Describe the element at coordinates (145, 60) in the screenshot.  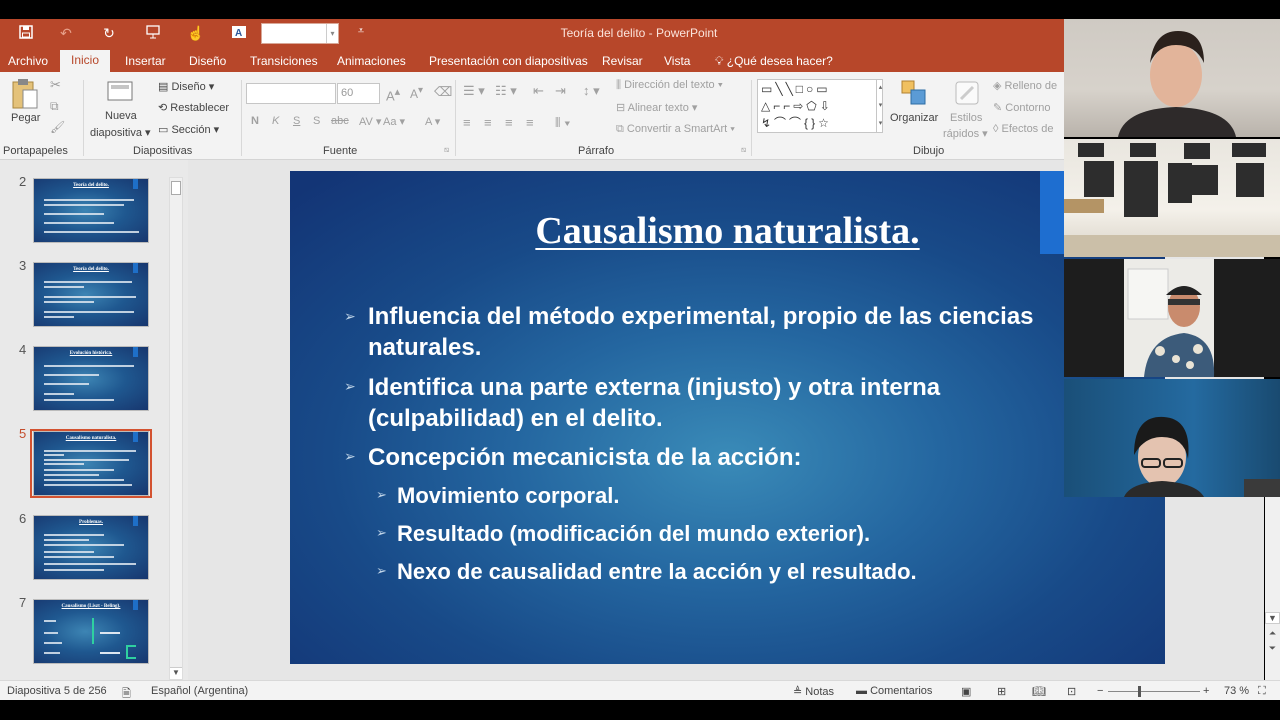
I see `tab-insertar: Insertar` at that location.